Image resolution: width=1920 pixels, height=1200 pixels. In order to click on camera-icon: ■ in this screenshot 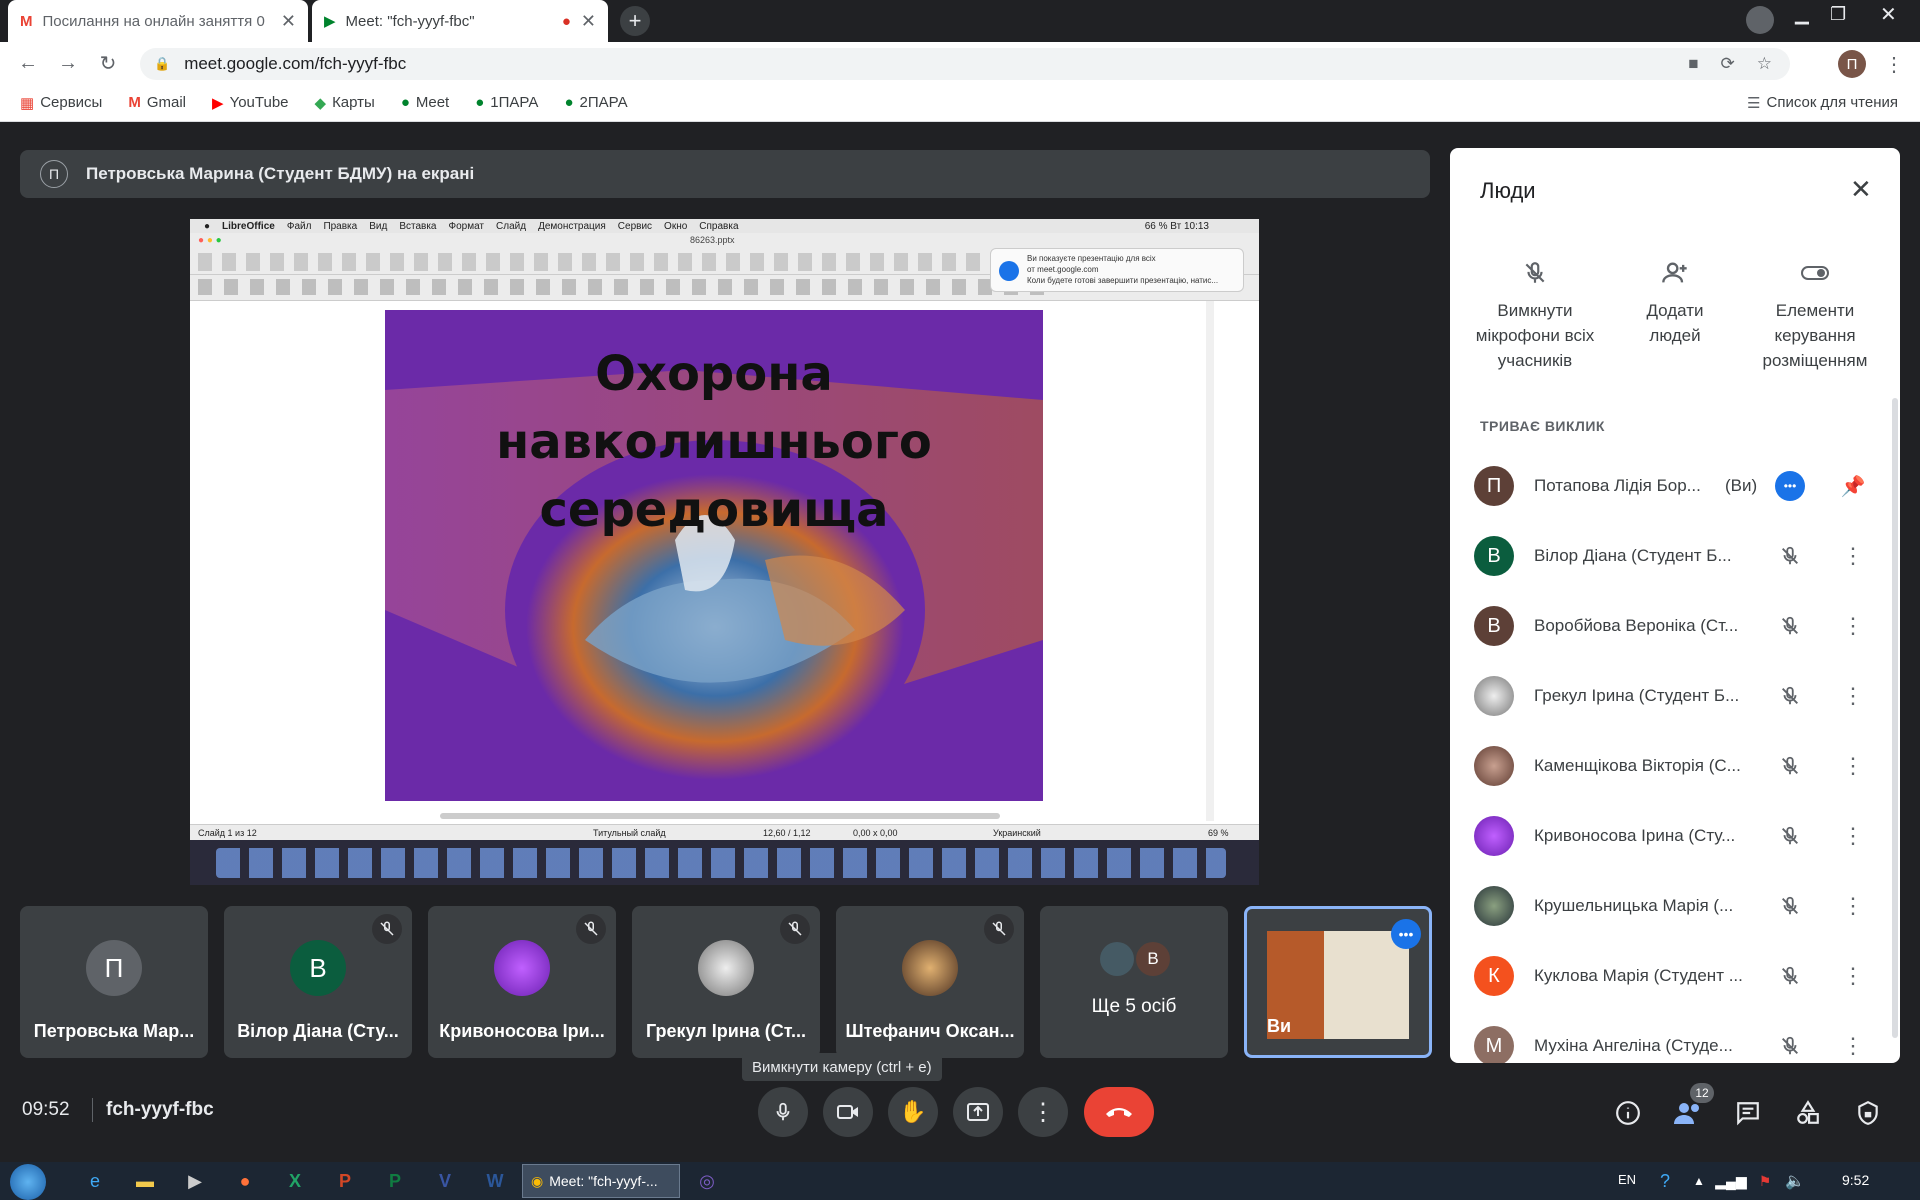, I will do `click(1693, 64)`.